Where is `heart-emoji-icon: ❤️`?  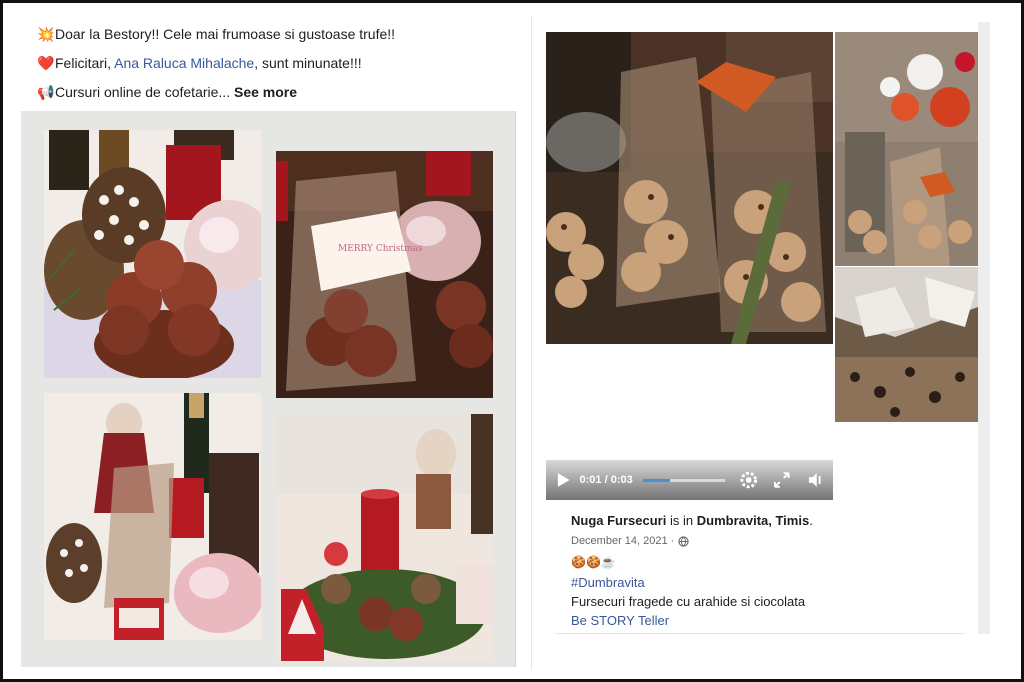
heart-emoji-icon: ❤️ is located at coordinates (46, 63).